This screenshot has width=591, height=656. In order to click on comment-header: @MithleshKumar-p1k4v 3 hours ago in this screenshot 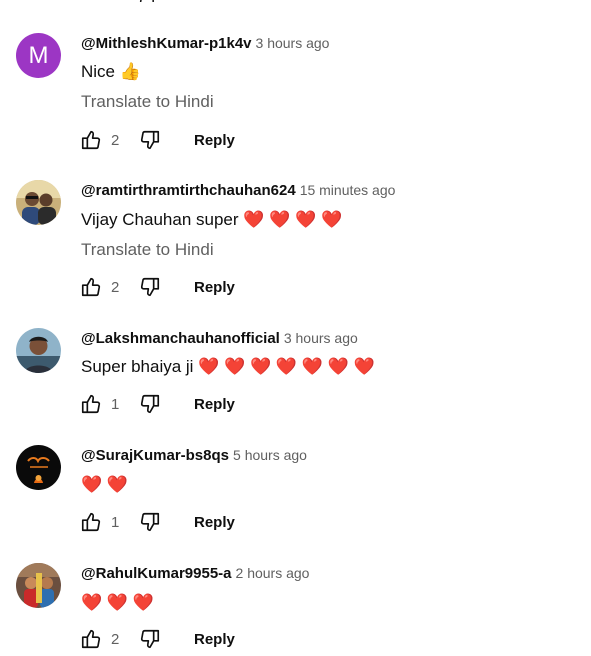, I will do `click(205, 43)`.